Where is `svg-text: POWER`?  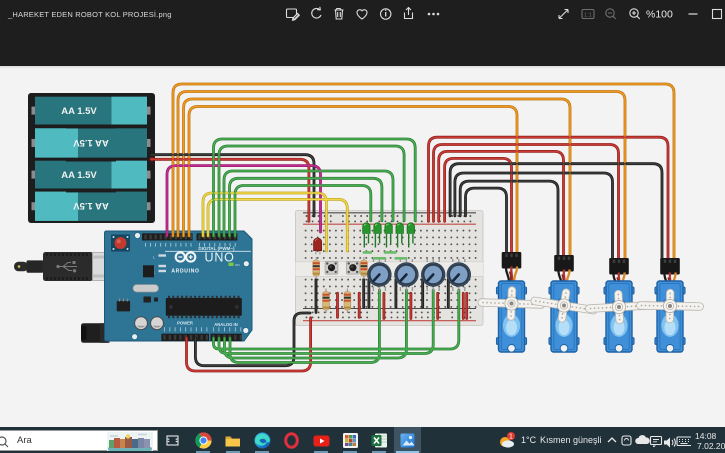 svg-text: POWER is located at coordinates (185, 323).